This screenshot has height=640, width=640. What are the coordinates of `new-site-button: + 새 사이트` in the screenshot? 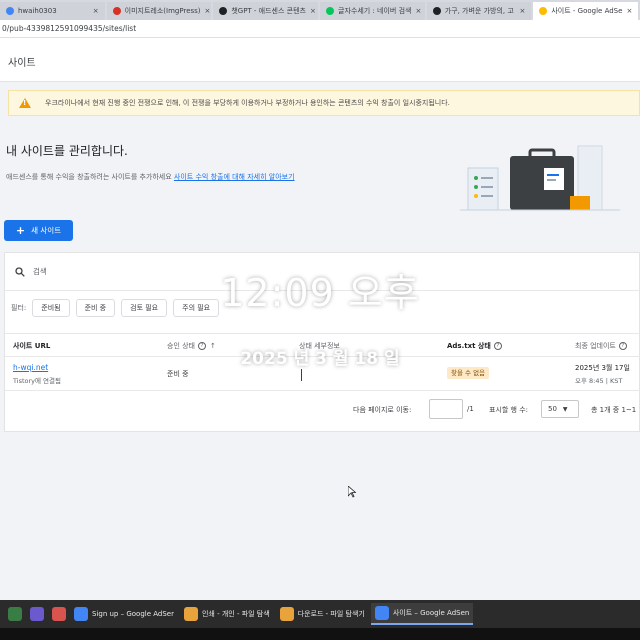 It's located at (38, 230).